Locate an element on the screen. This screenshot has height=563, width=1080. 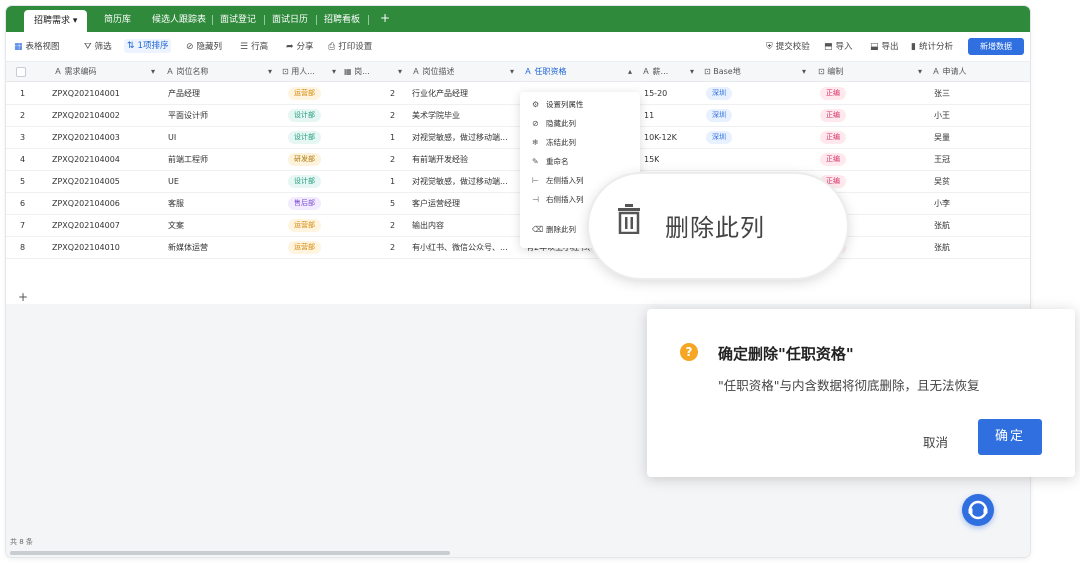
menu-item-hide-column: ⊘ 隐藏此列 is located at coordinates (580, 124).